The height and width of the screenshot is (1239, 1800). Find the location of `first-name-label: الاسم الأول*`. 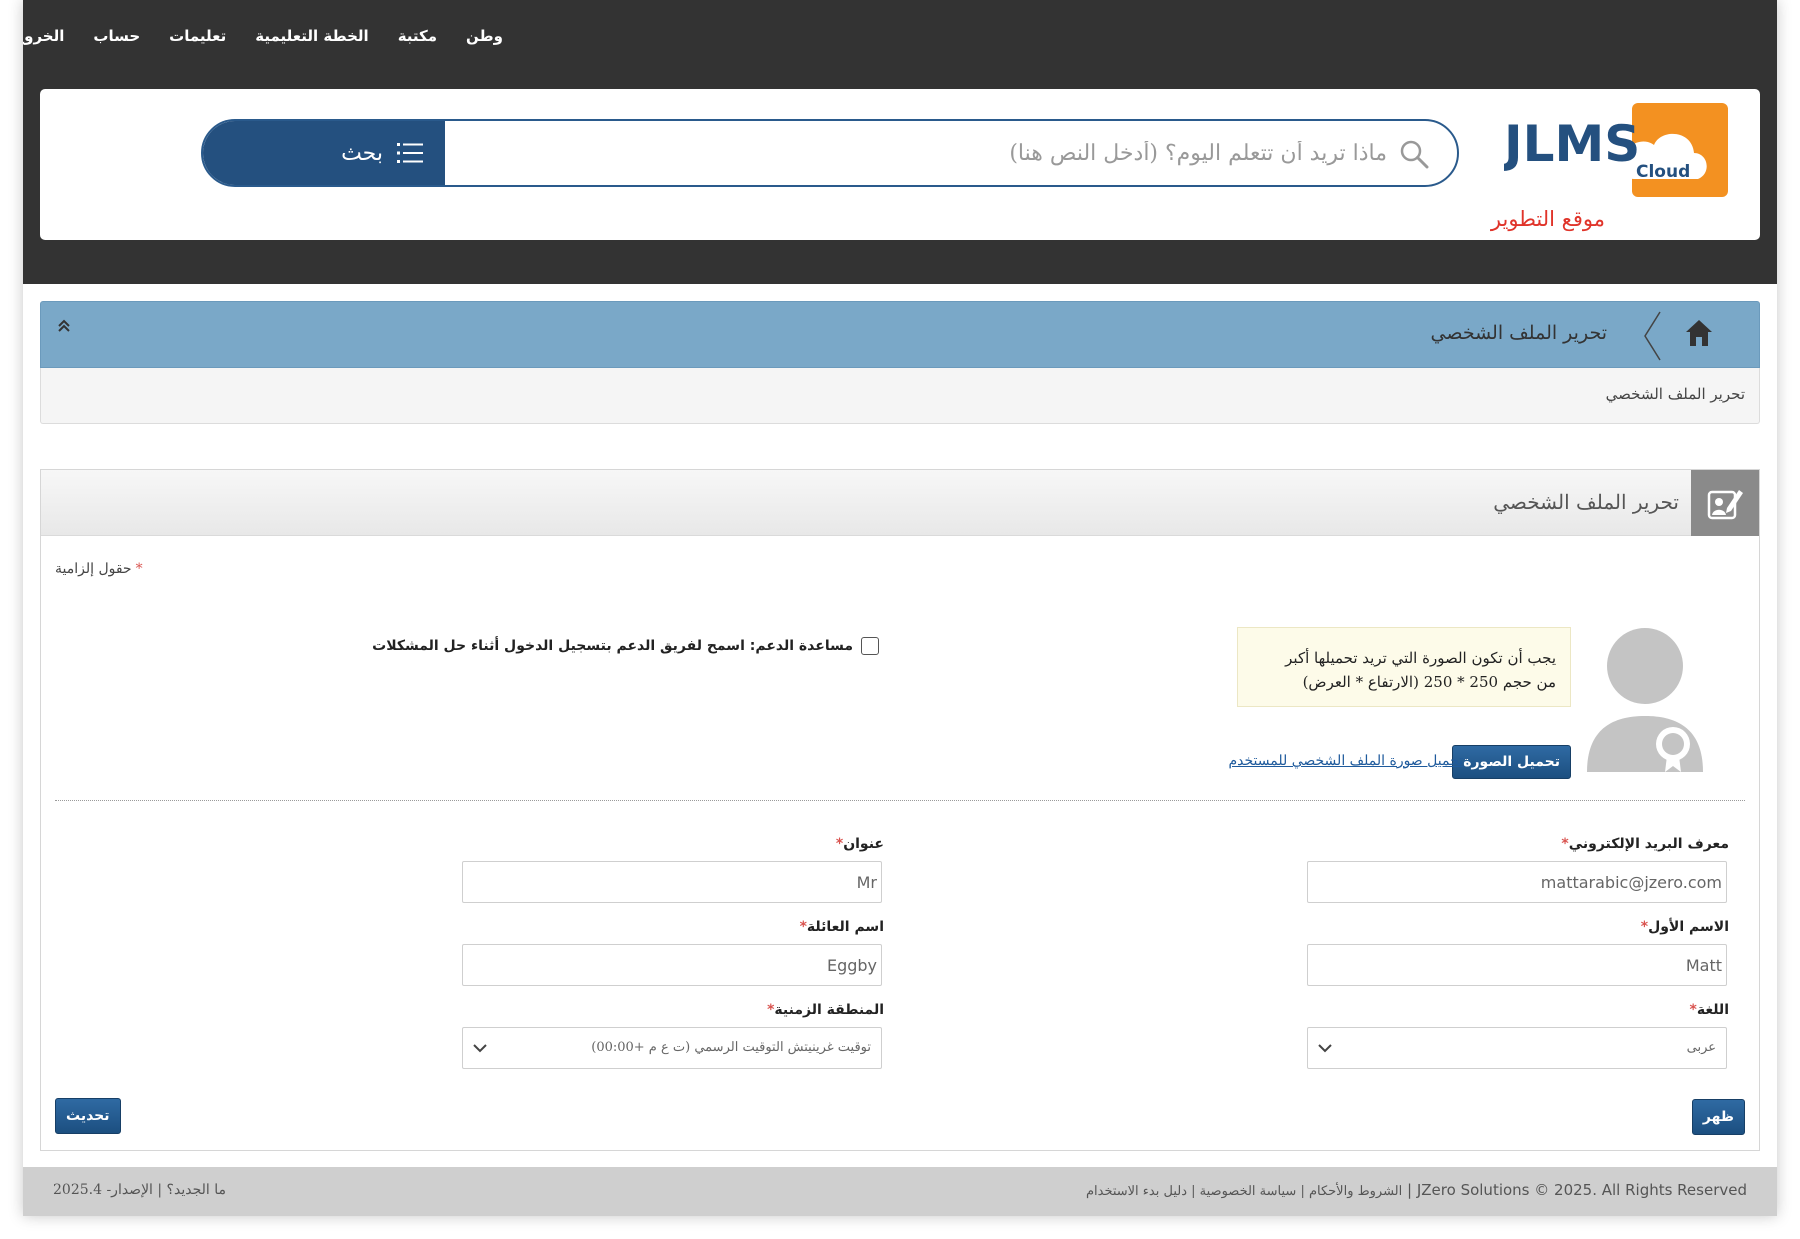

first-name-label: الاسم الأول* is located at coordinates (1684, 927).